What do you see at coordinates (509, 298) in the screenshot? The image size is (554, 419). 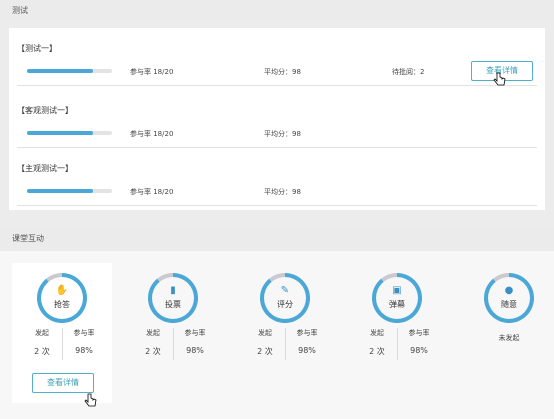 I see `activity-progress-ring: ● 随意` at bounding box center [509, 298].